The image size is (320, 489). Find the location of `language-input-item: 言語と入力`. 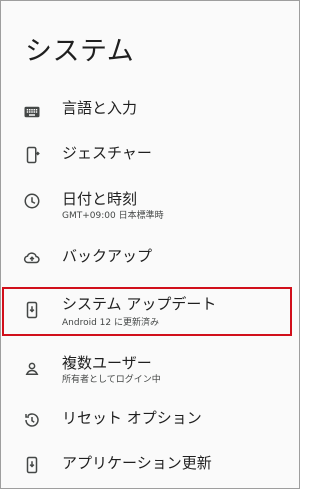

language-input-item: 言語と入力 is located at coordinates (150, 114).